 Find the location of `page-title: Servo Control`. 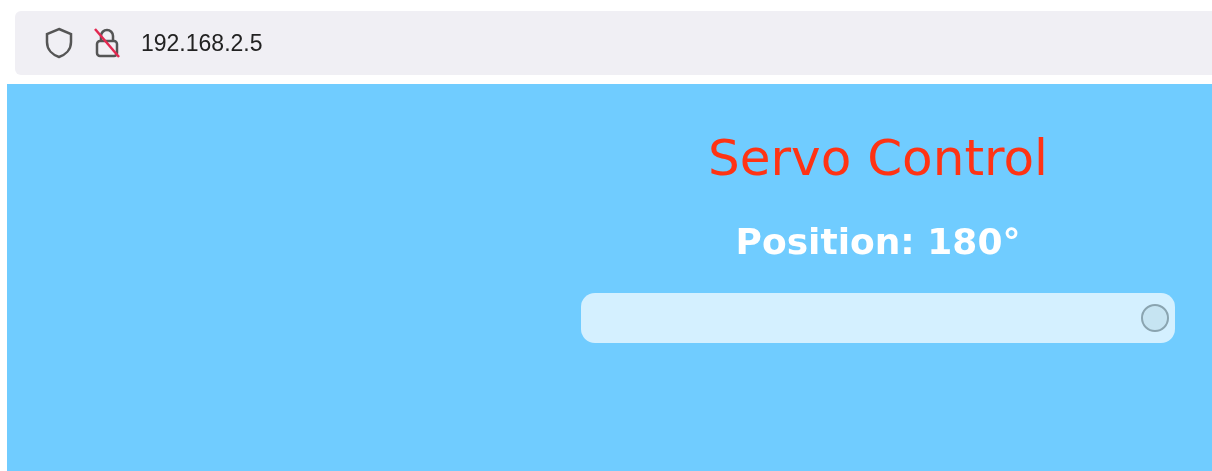

page-title: Servo Control is located at coordinates (878, 158).